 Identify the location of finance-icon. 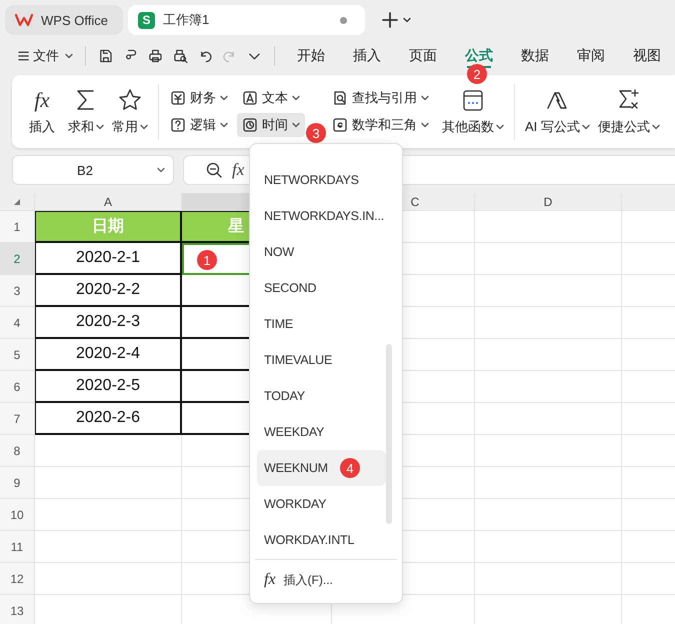
(178, 98).